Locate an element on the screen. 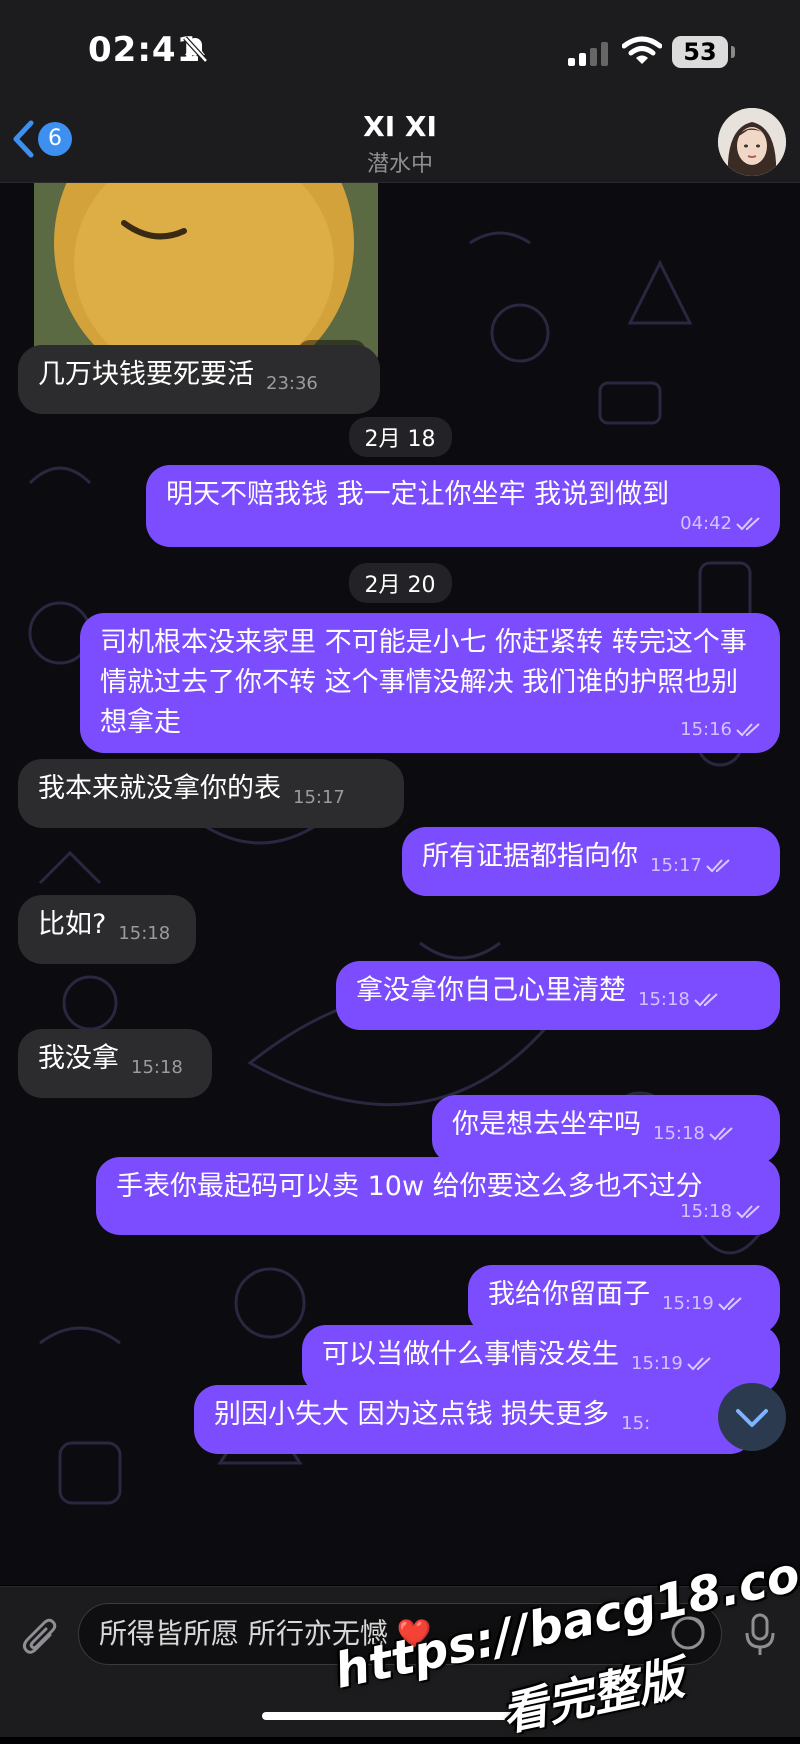 This screenshot has width=800, height=1744. message-bubble-incoming: 比如? 15:18 is located at coordinates (107, 929).